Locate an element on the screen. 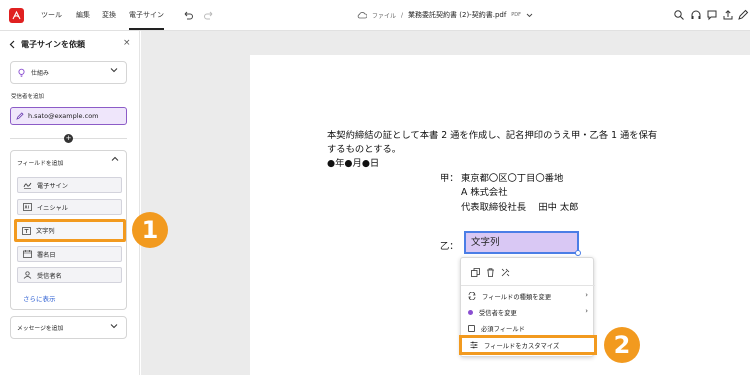  message-section-title: メッセージを追加 is located at coordinates (40, 329).